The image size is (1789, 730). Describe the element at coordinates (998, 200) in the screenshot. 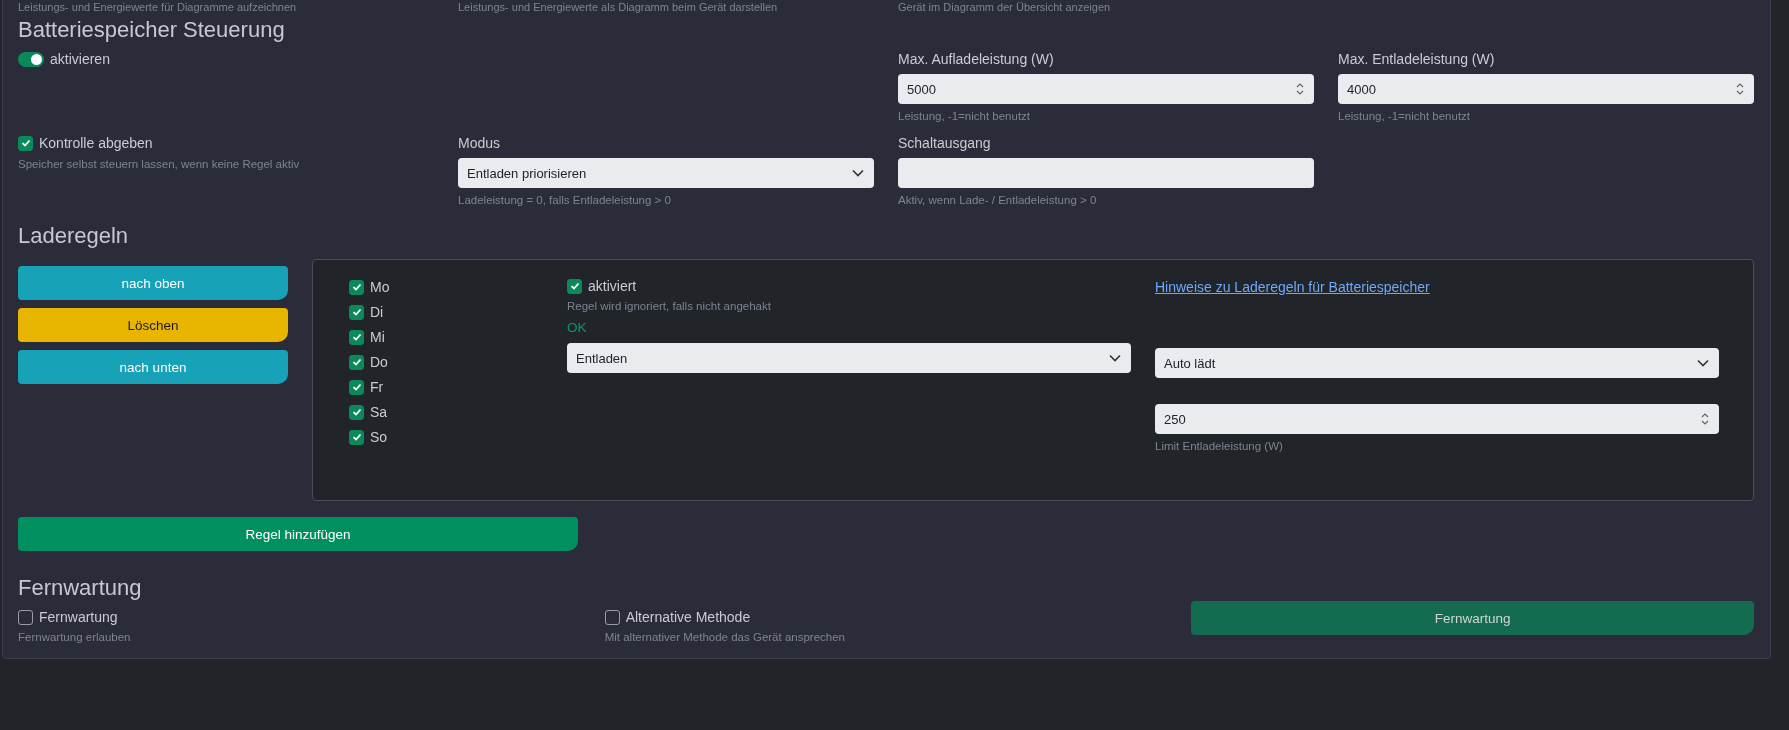

I see `hint-text: Aktiv, wenn Lade- / Entladeleistung > 0` at that location.